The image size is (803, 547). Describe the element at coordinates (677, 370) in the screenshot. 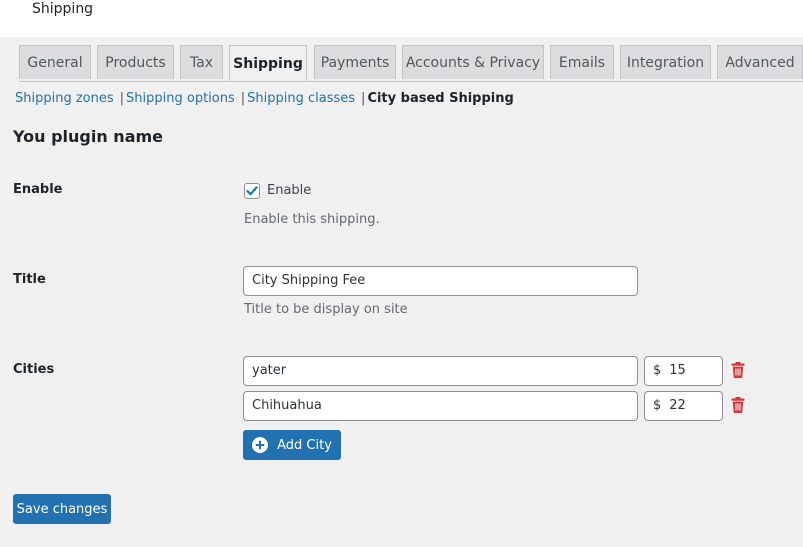

I see `city-price-value: 15` at that location.